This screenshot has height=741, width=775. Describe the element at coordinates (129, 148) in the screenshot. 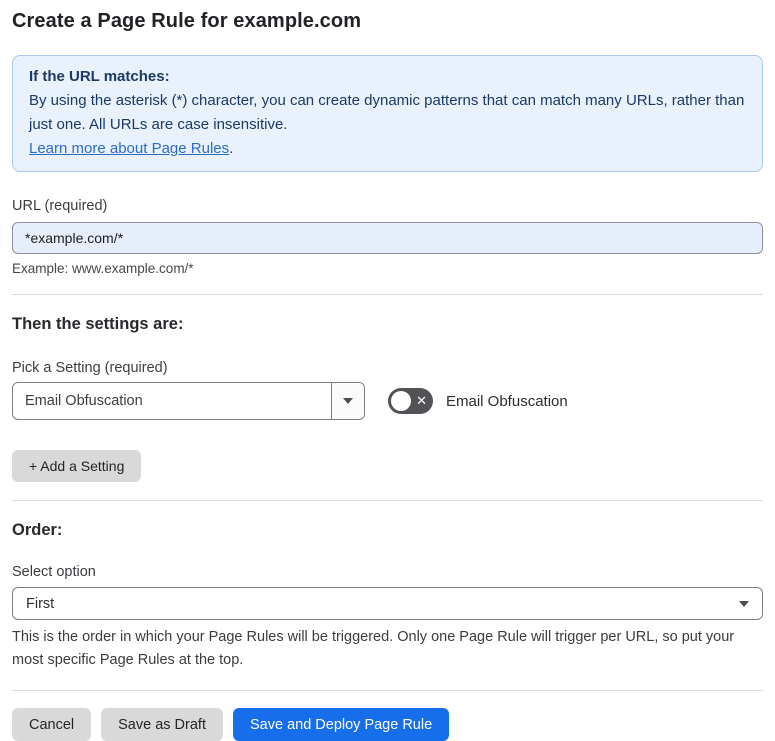

I see `learn-more-link: Learn more about Page Rules` at that location.